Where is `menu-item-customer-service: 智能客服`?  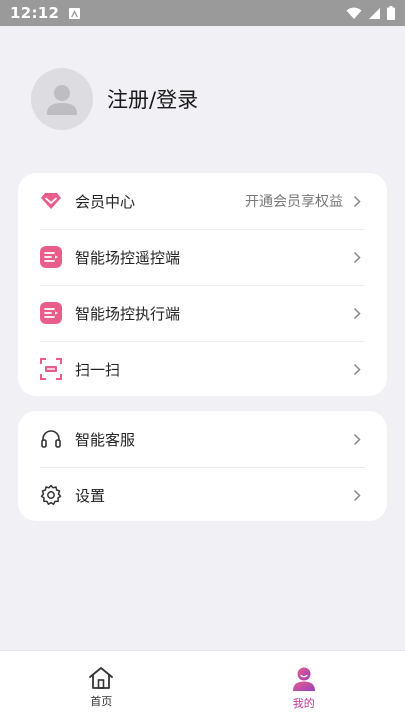
menu-item-customer-service: 智能客服 is located at coordinates (202, 439).